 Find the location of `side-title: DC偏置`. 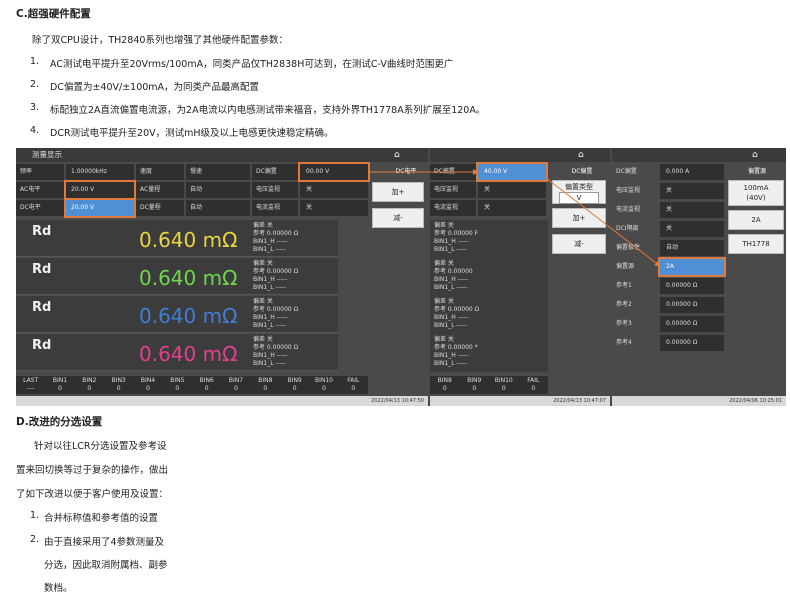

side-title: DC偏置 is located at coordinates (582, 171).